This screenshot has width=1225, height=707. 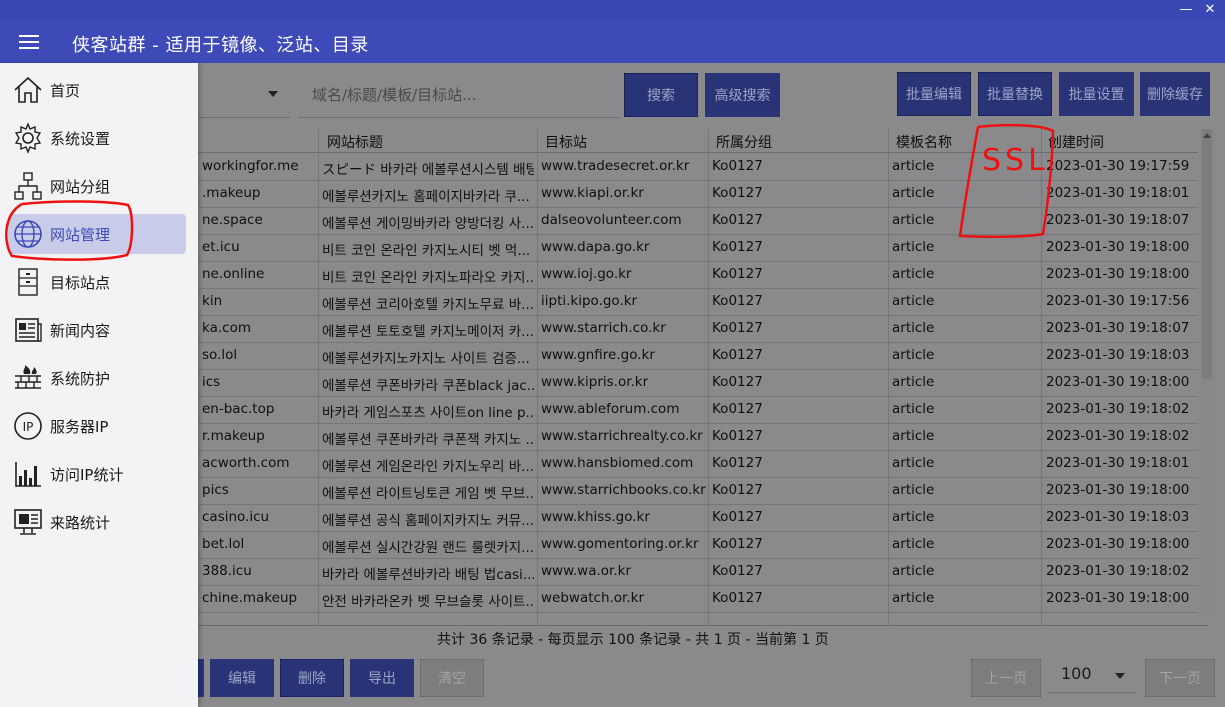 I want to click on filter-dropdown, so click(x=244, y=95).